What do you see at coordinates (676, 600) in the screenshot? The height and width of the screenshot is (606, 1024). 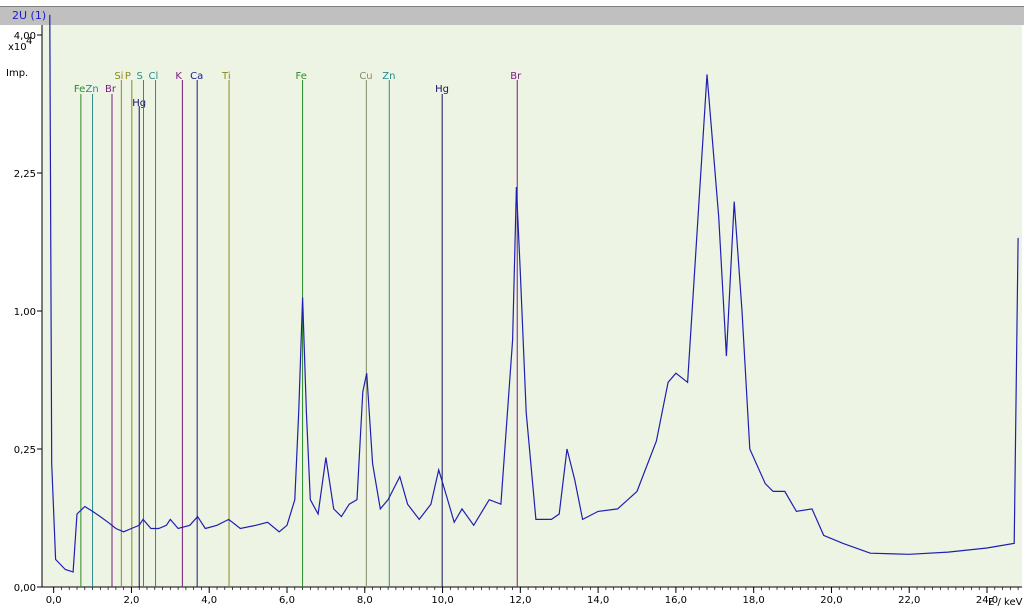 I see `x-tick-label: 16,0` at bounding box center [676, 600].